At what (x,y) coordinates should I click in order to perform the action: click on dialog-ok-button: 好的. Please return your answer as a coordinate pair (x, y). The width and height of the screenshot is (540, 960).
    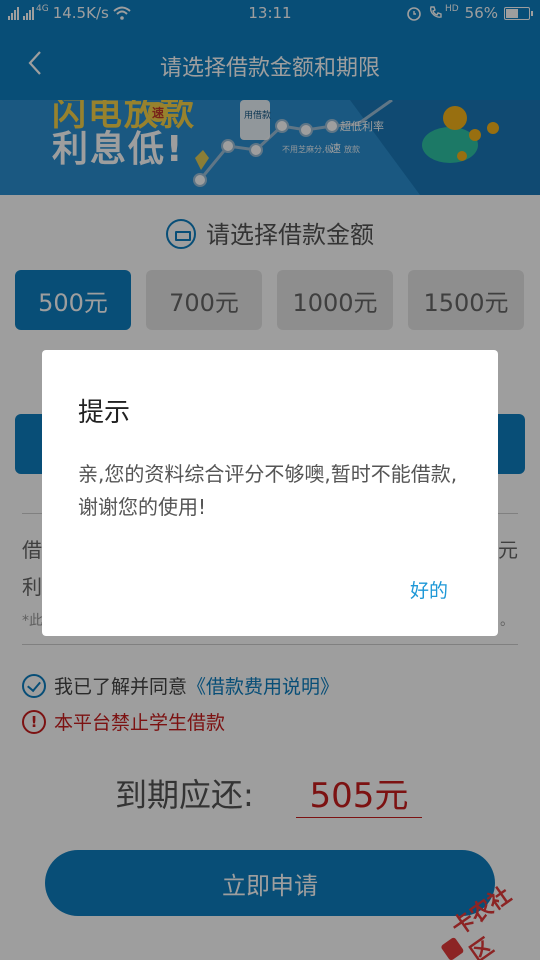
    Looking at the image, I should click on (429, 589).